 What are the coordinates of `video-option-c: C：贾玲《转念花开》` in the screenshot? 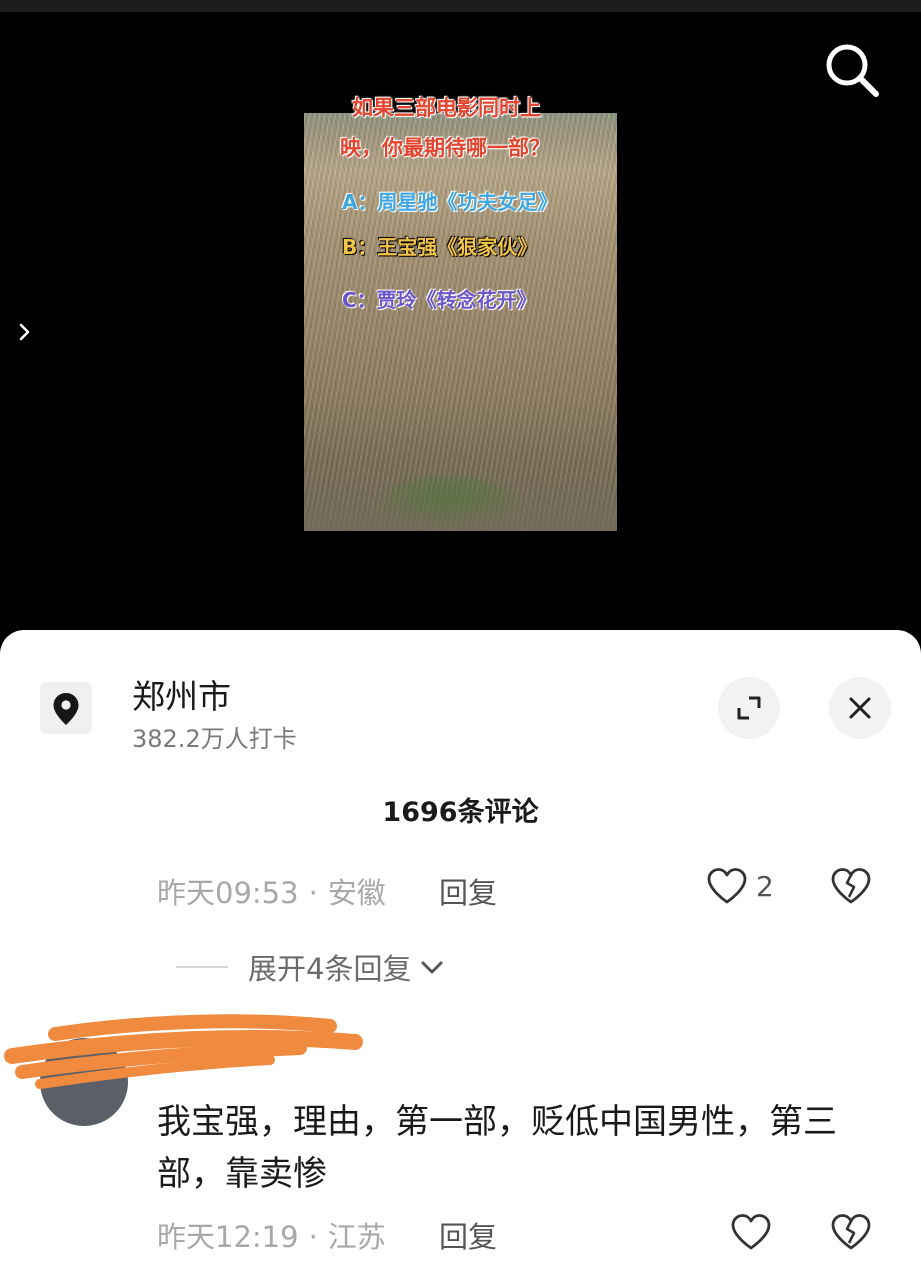 It's located at (439, 300).